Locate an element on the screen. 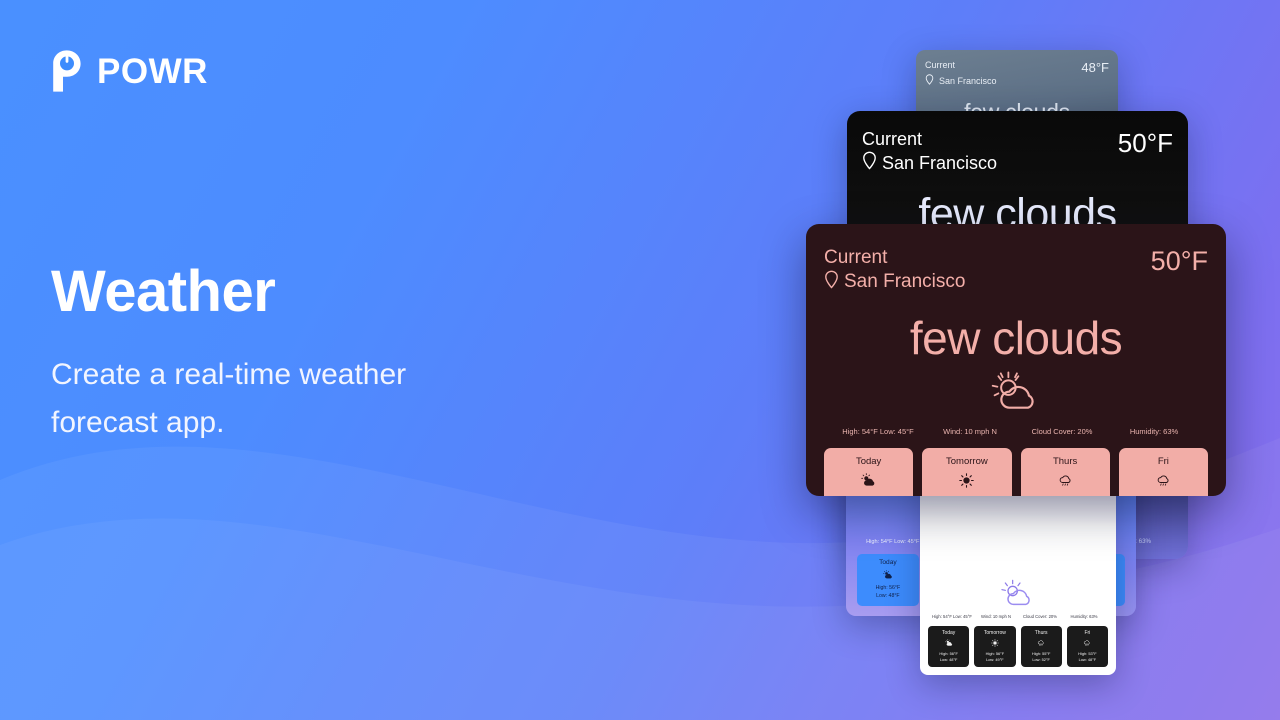 The height and width of the screenshot is (720, 1280). card-header: Current San Francisco 48°F is located at coordinates (1017, 75).